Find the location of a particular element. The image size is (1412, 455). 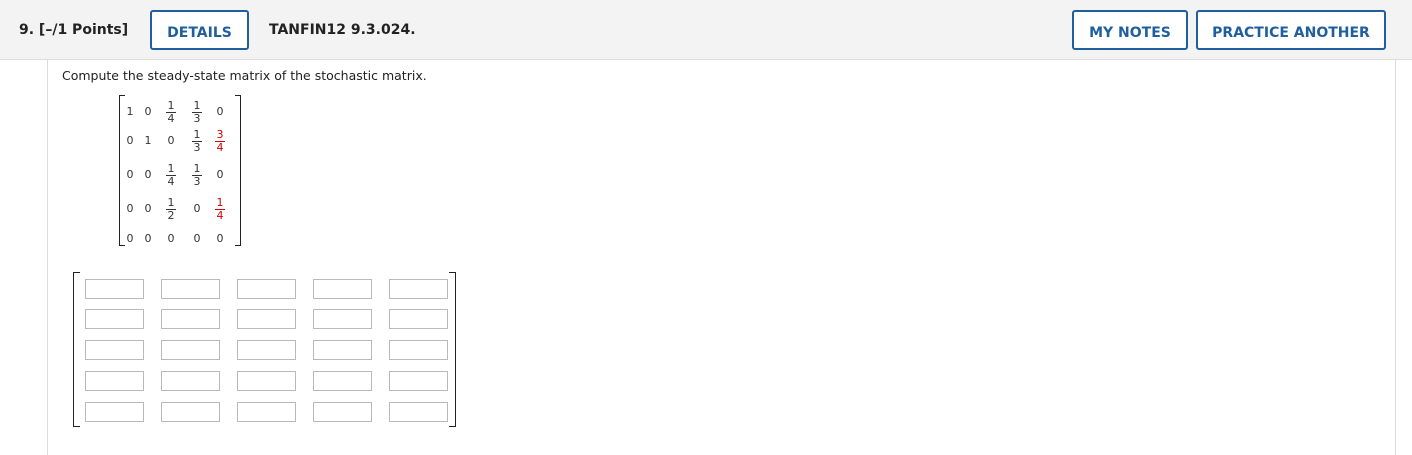

matrix-cell: 12 is located at coordinates (171, 209).